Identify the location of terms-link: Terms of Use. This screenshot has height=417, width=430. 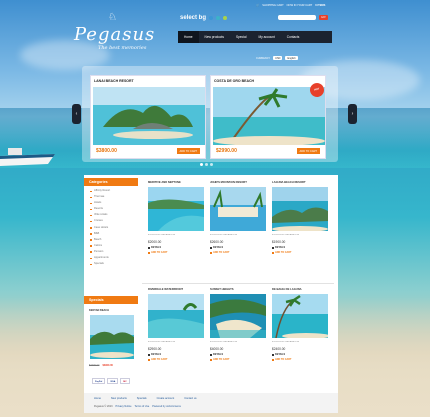
(142, 406).